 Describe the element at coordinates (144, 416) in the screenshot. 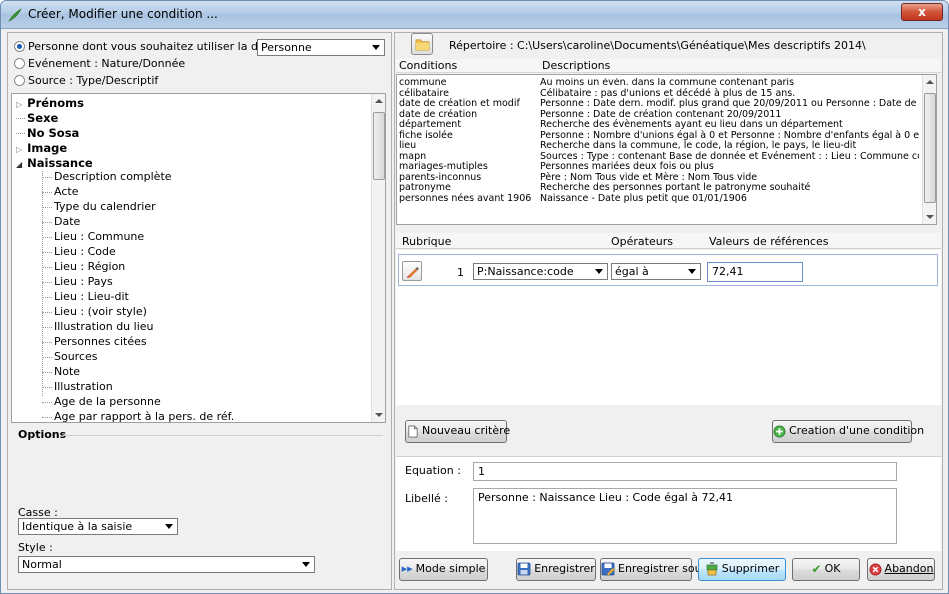

I see `tree-item-label: Age par rapport à la pers. de réf.` at that location.